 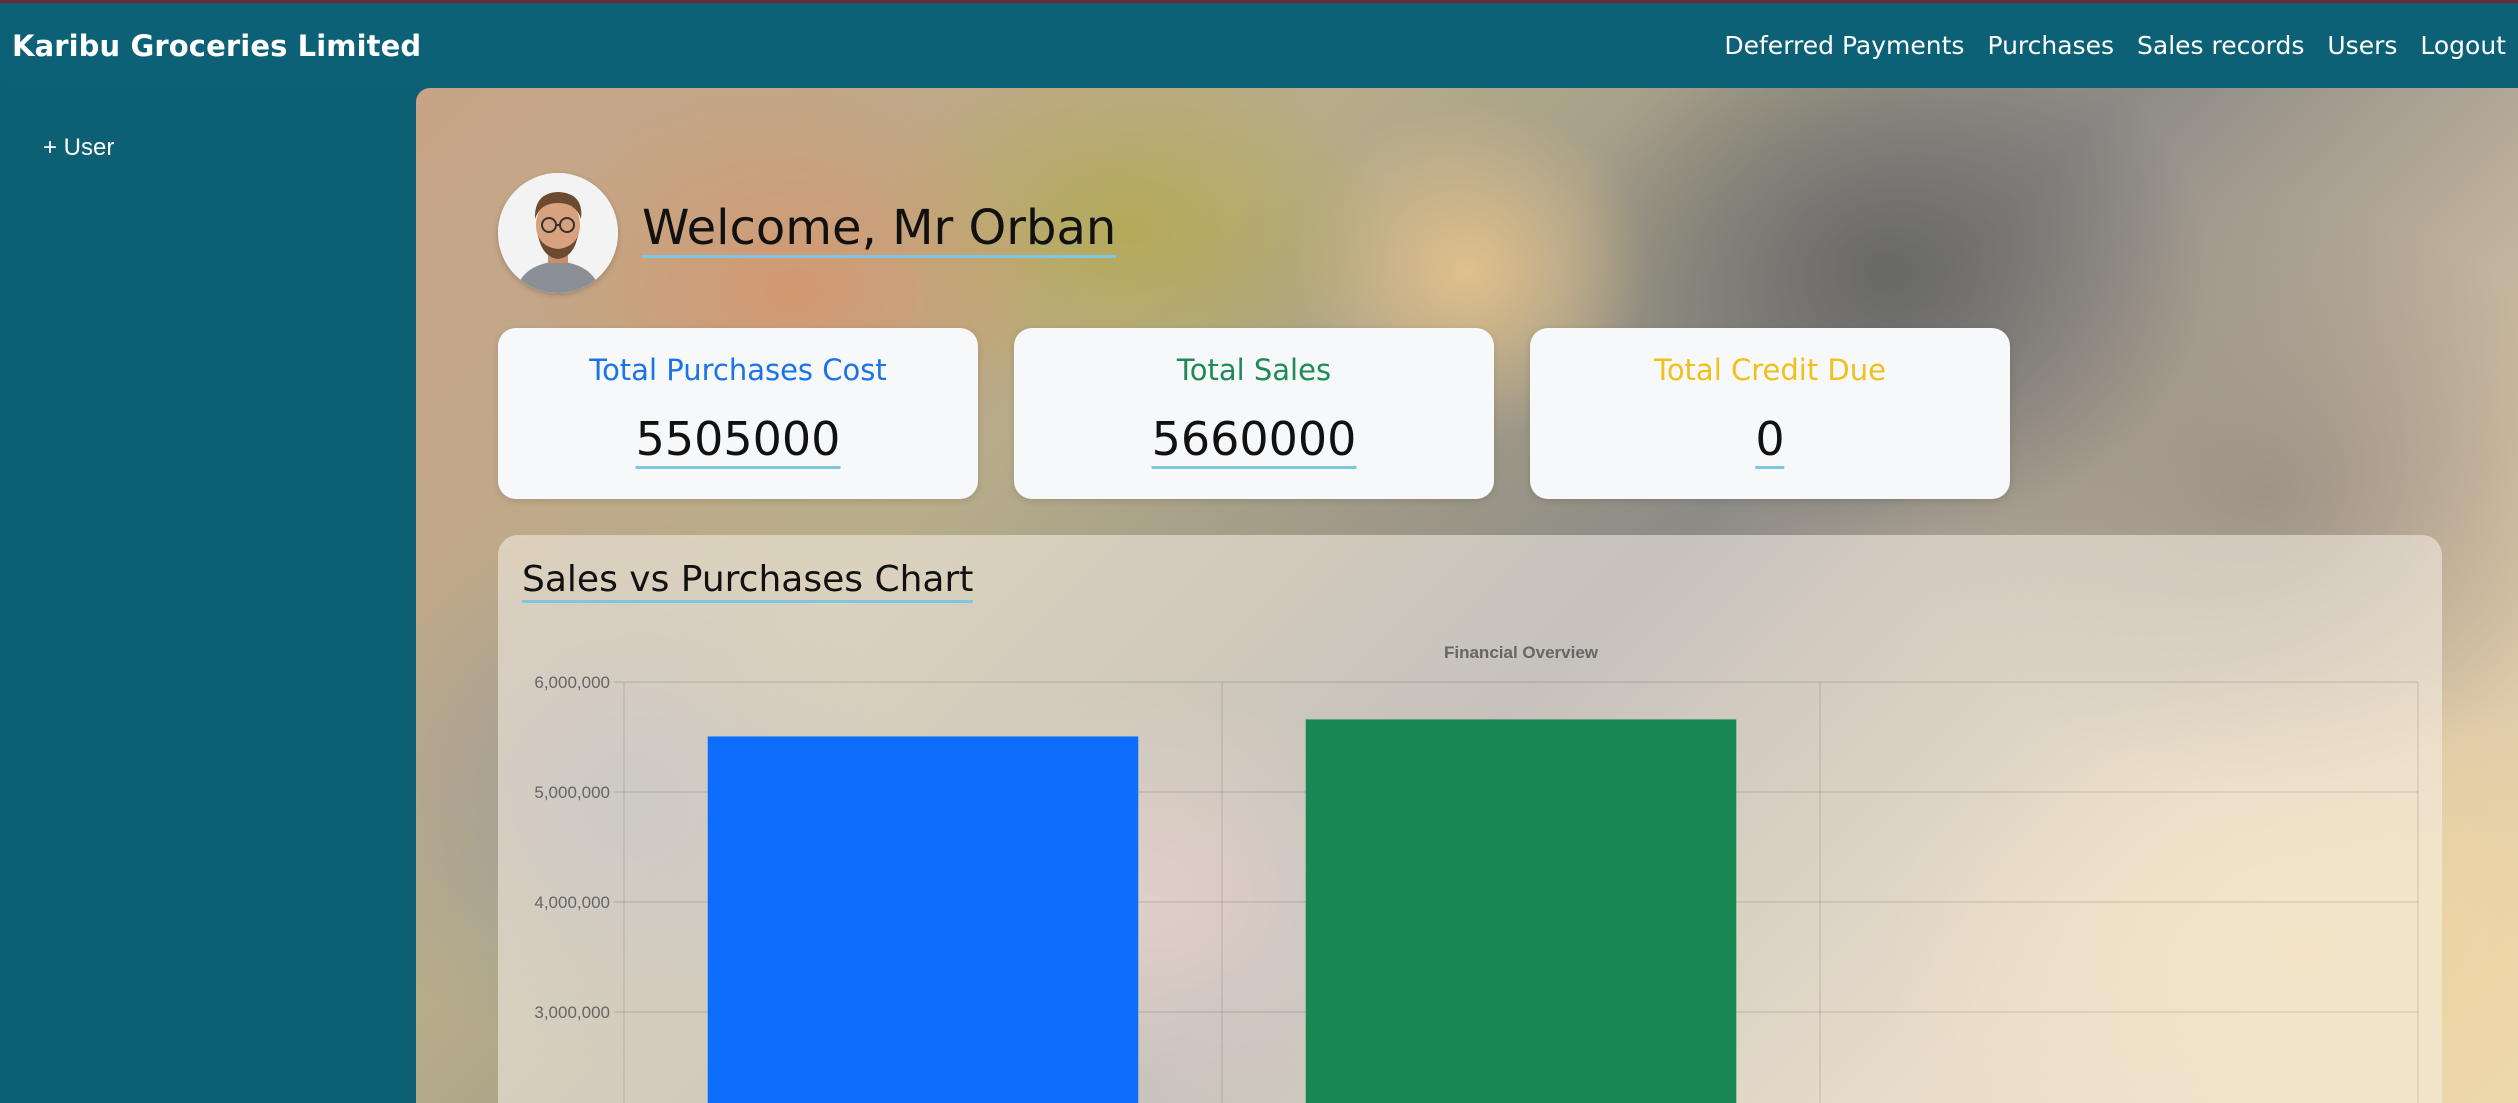 What do you see at coordinates (572, 792) in the screenshot?
I see `y-tick-label: 5,000,000` at bounding box center [572, 792].